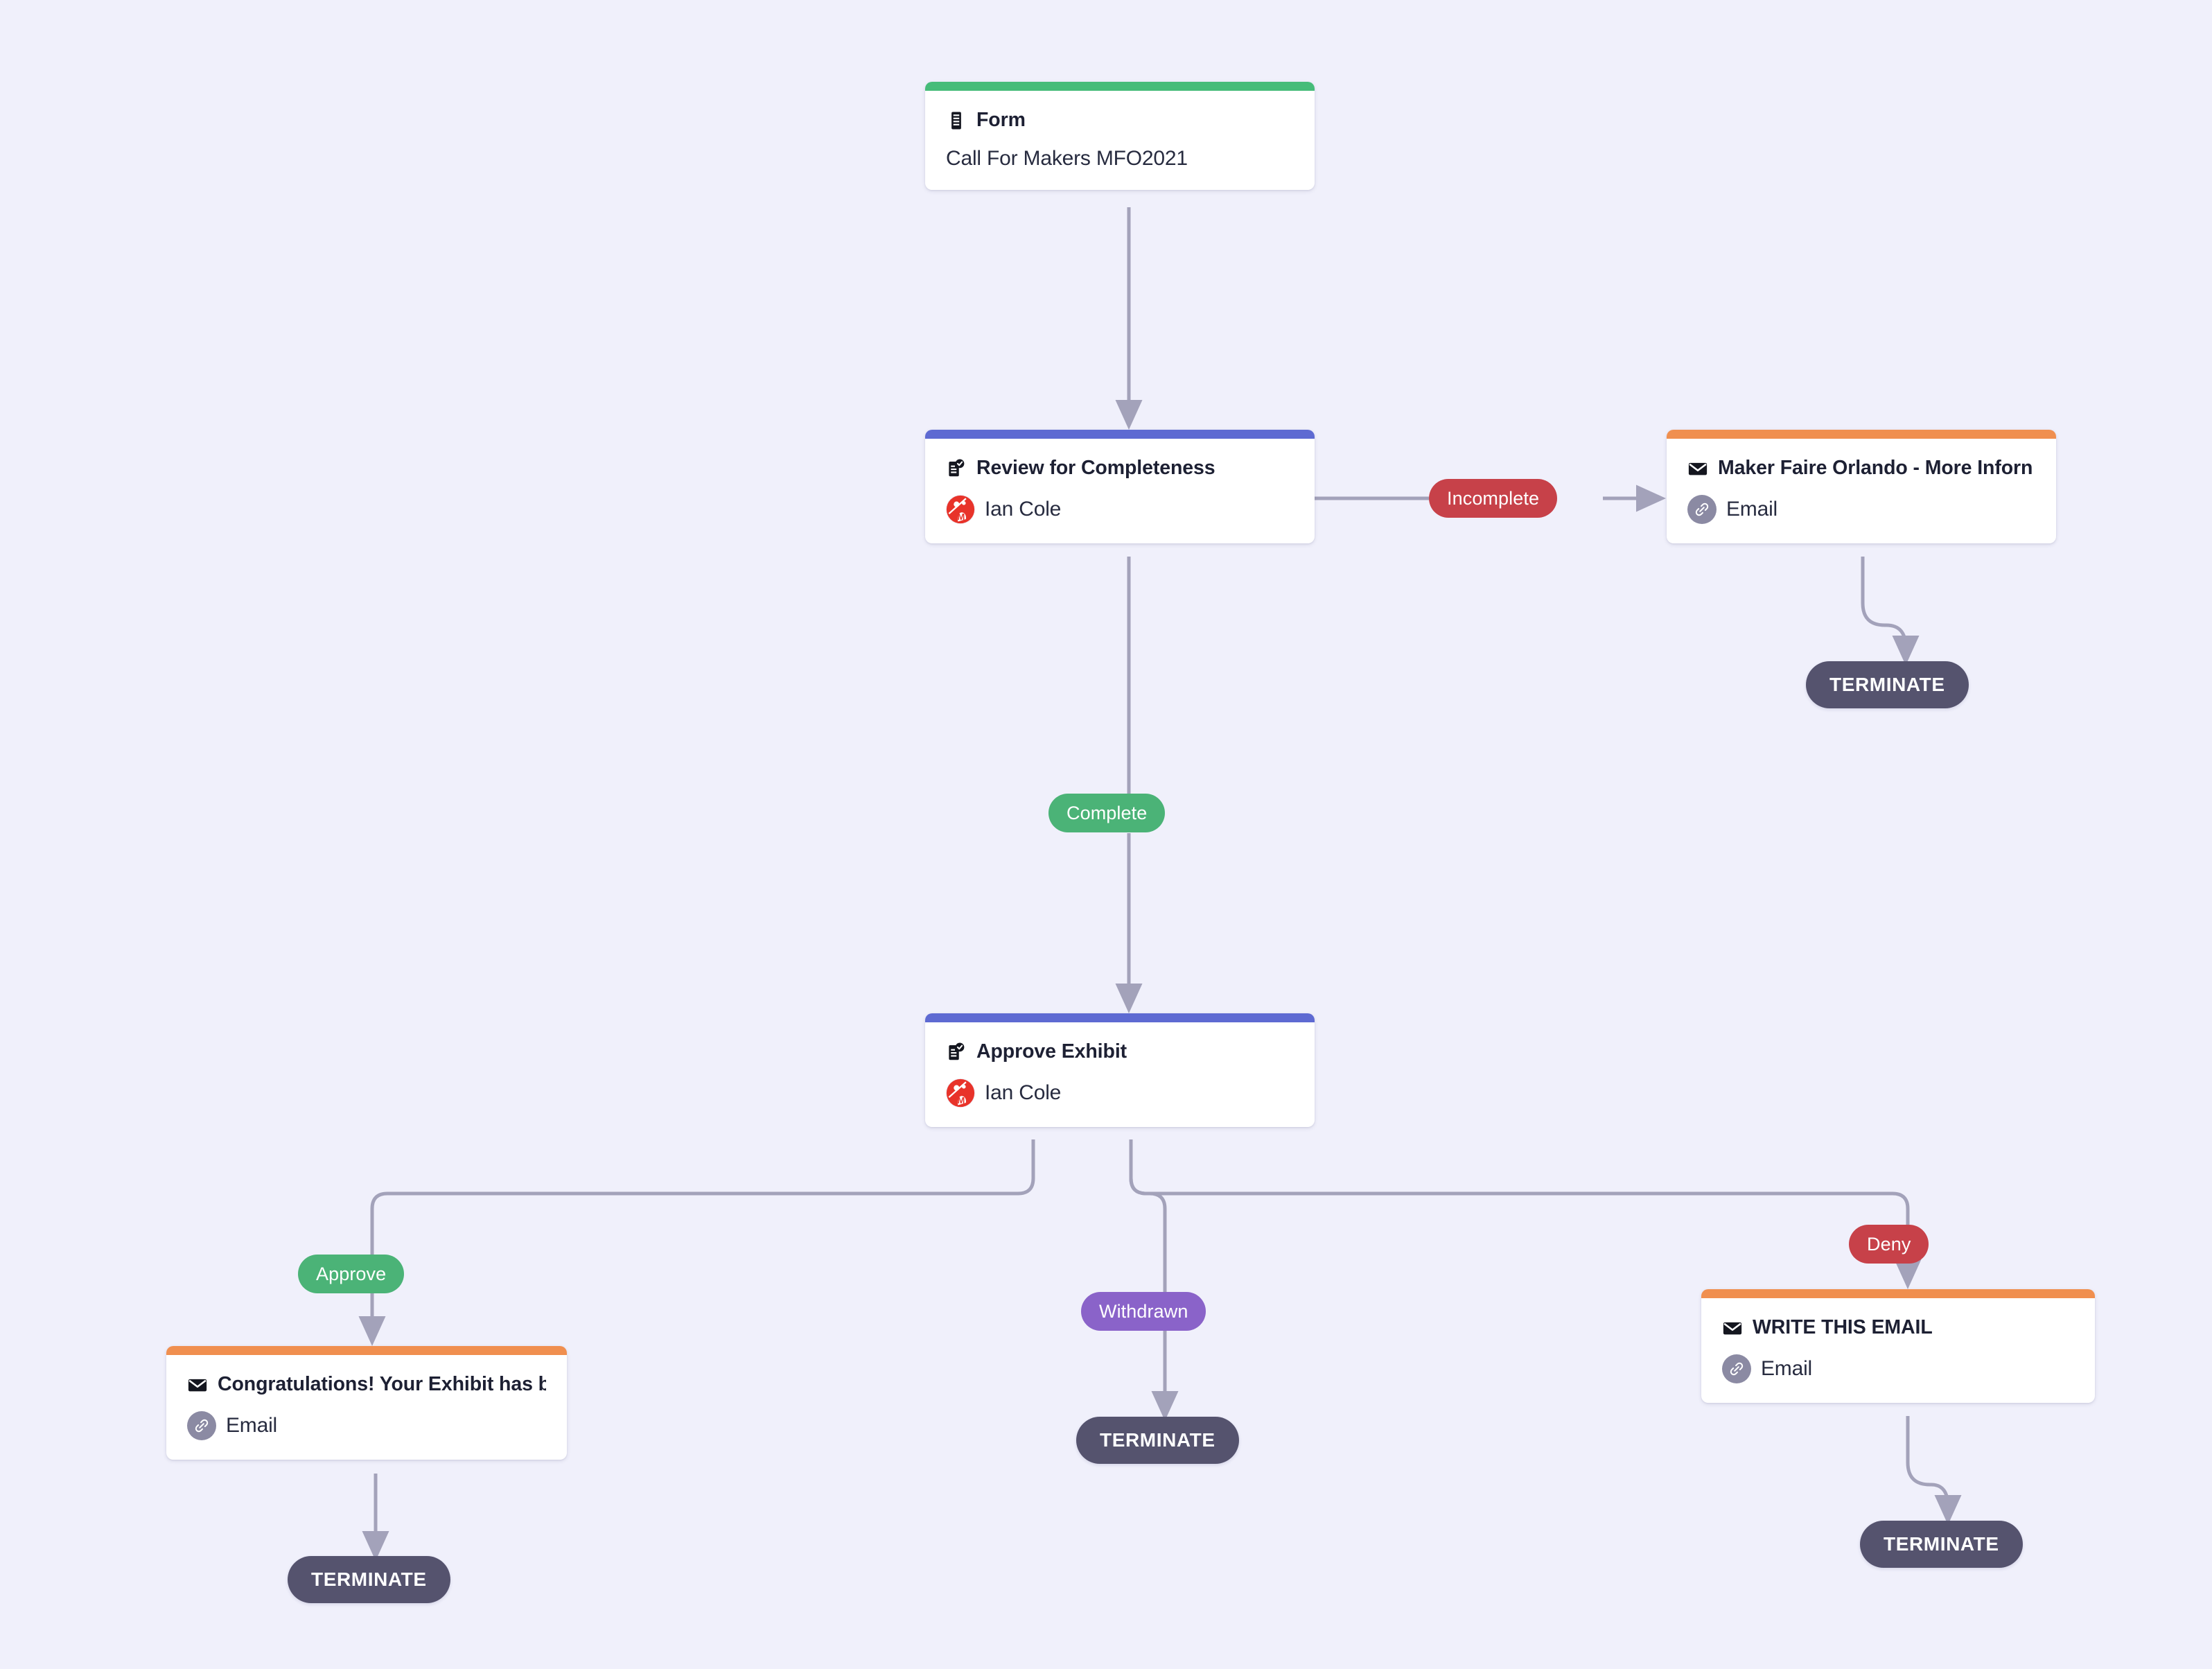 This screenshot has height=1669, width=2212. What do you see at coordinates (1898, 1293) in the screenshot?
I see `node-write-this-email-color-bar` at bounding box center [1898, 1293].